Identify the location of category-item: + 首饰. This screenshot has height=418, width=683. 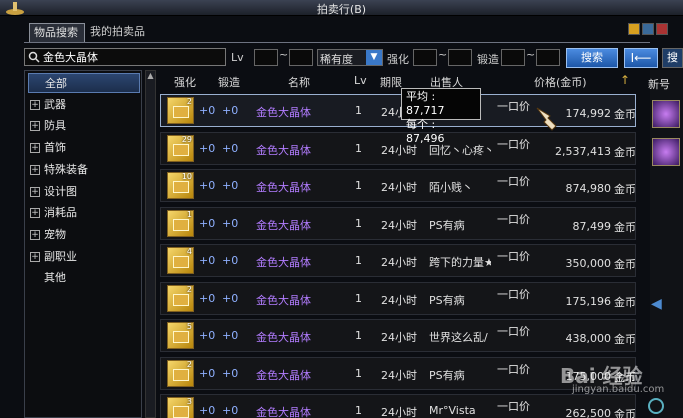
(84, 148).